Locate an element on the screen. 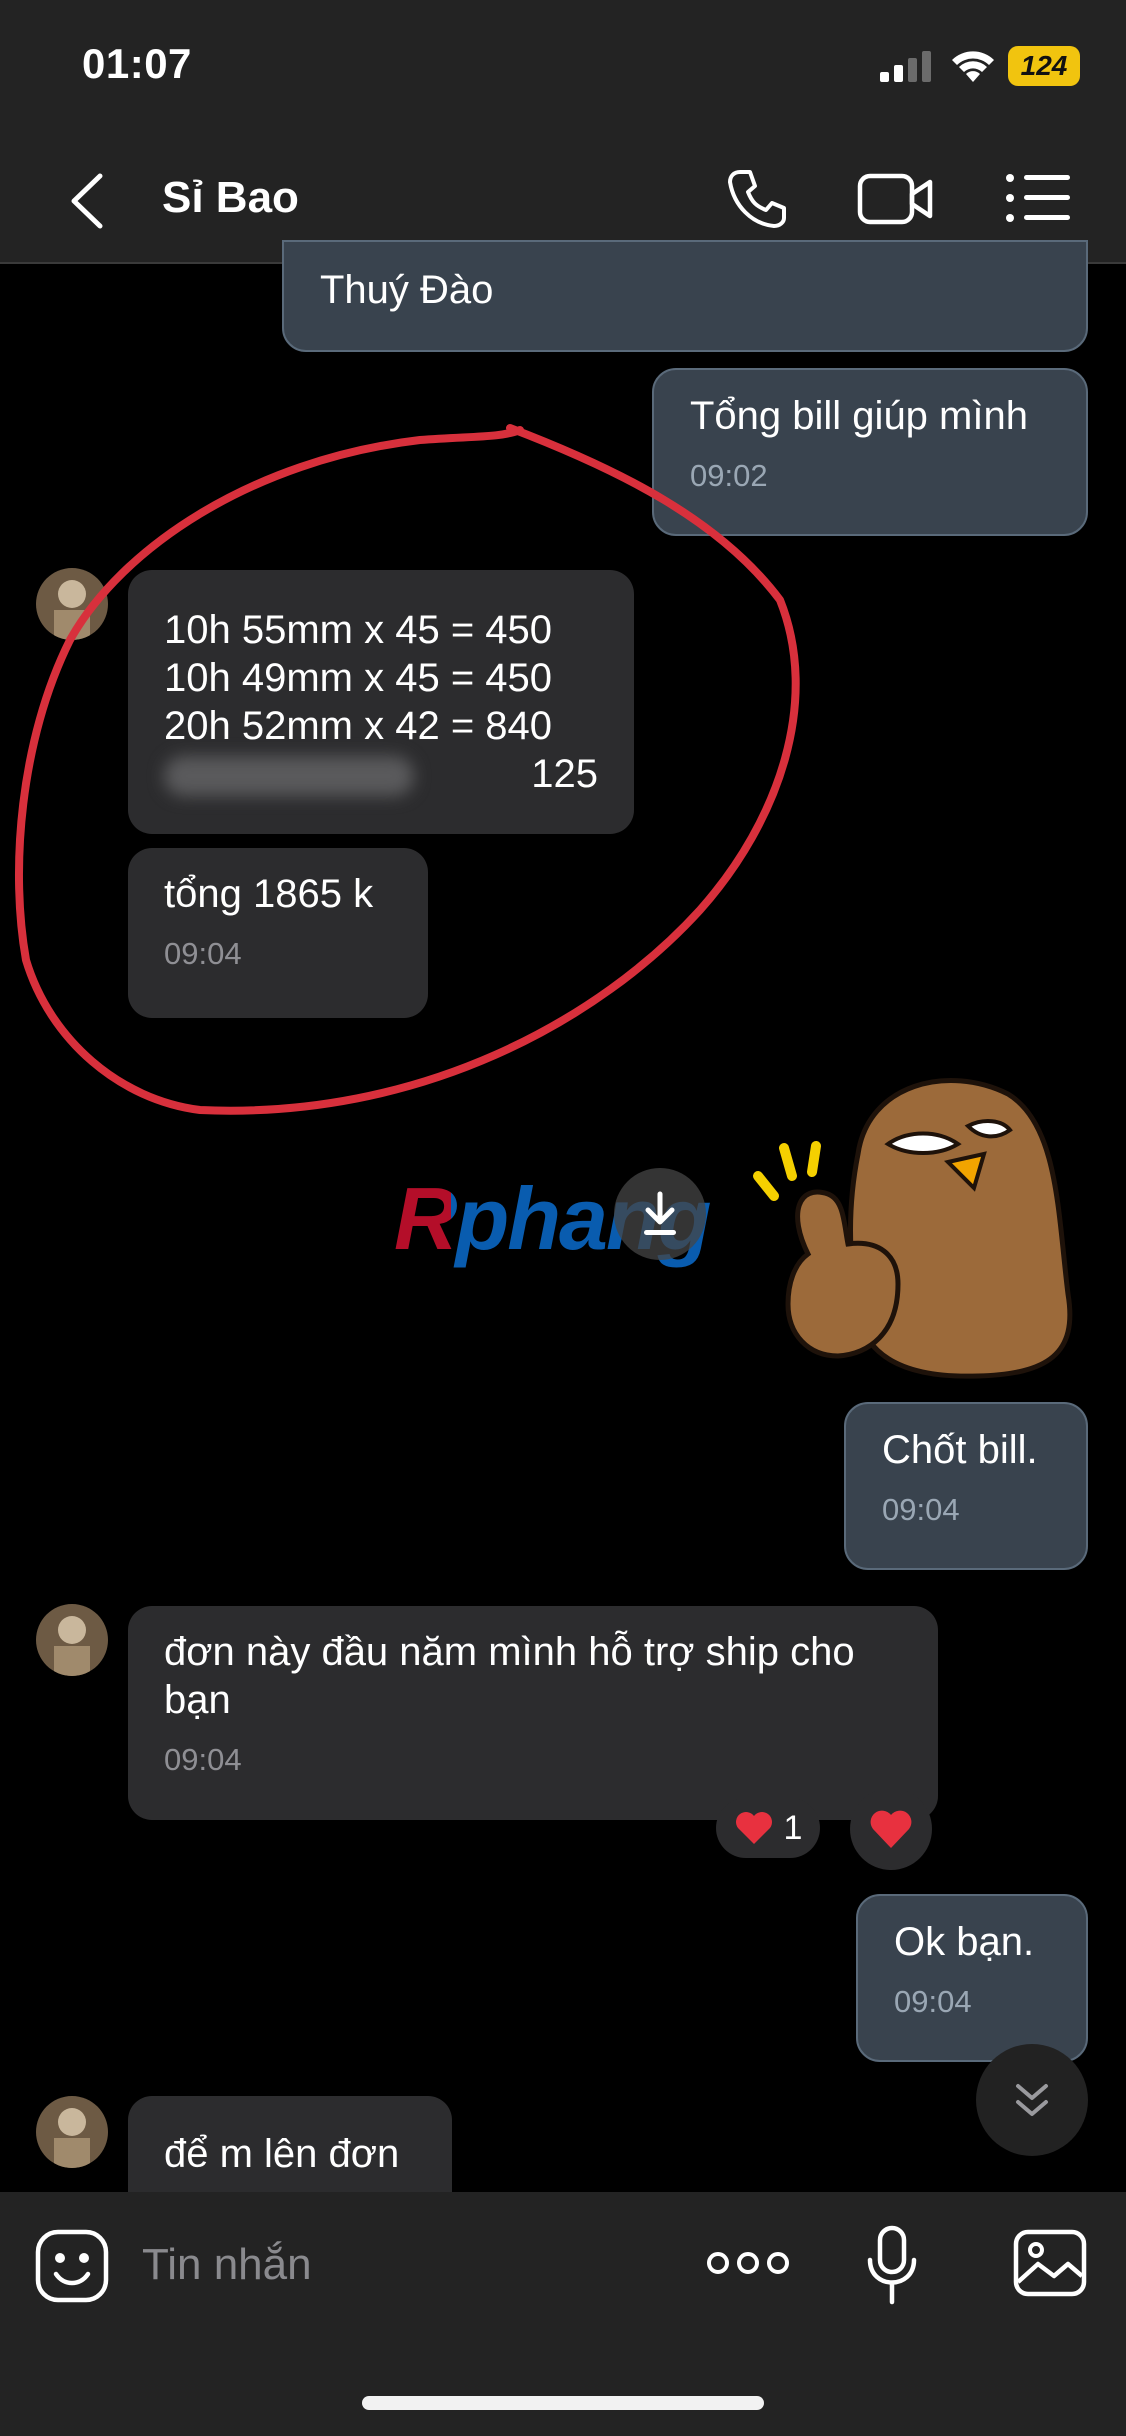  emoji-icon is located at coordinates (72, 2266).